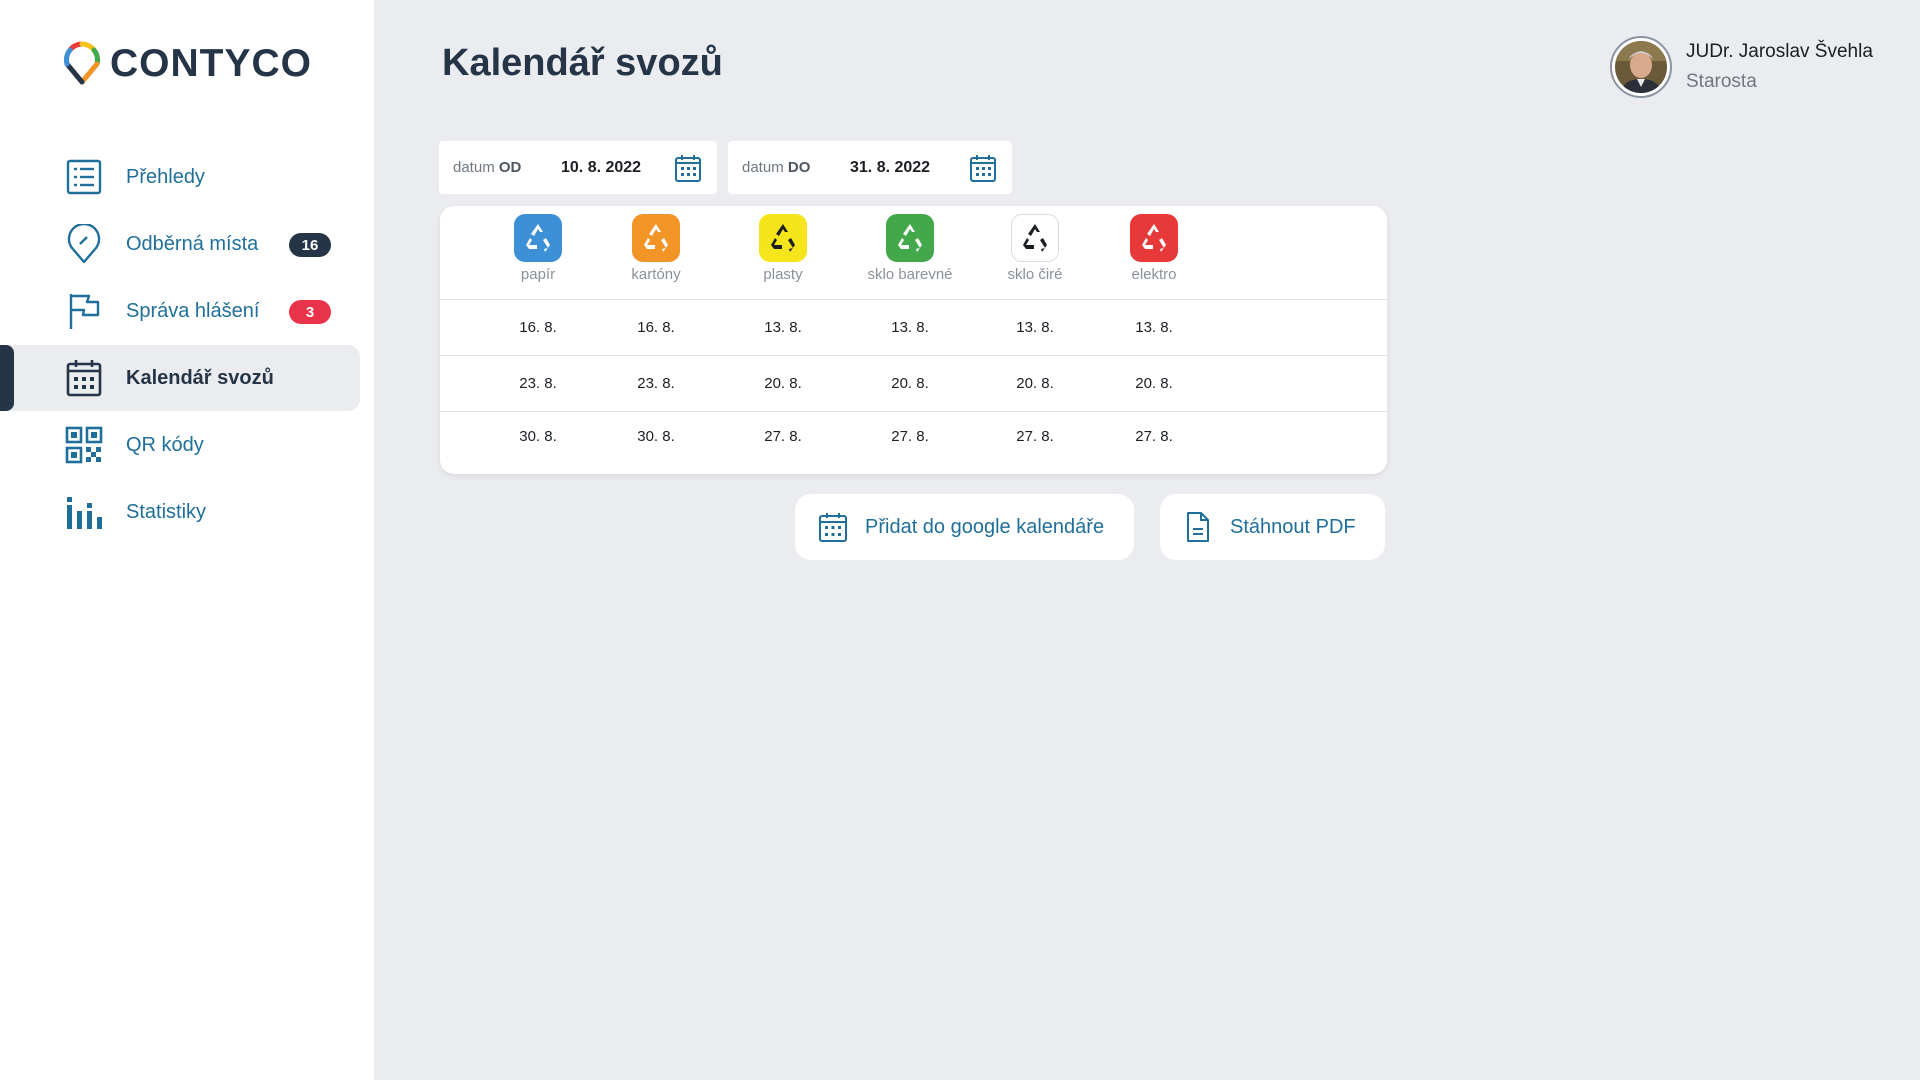 The image size is (1920, 1080). Describe the element at coordinates (84, 445) in the screenshot. I see `qr-code-icon` at that location.